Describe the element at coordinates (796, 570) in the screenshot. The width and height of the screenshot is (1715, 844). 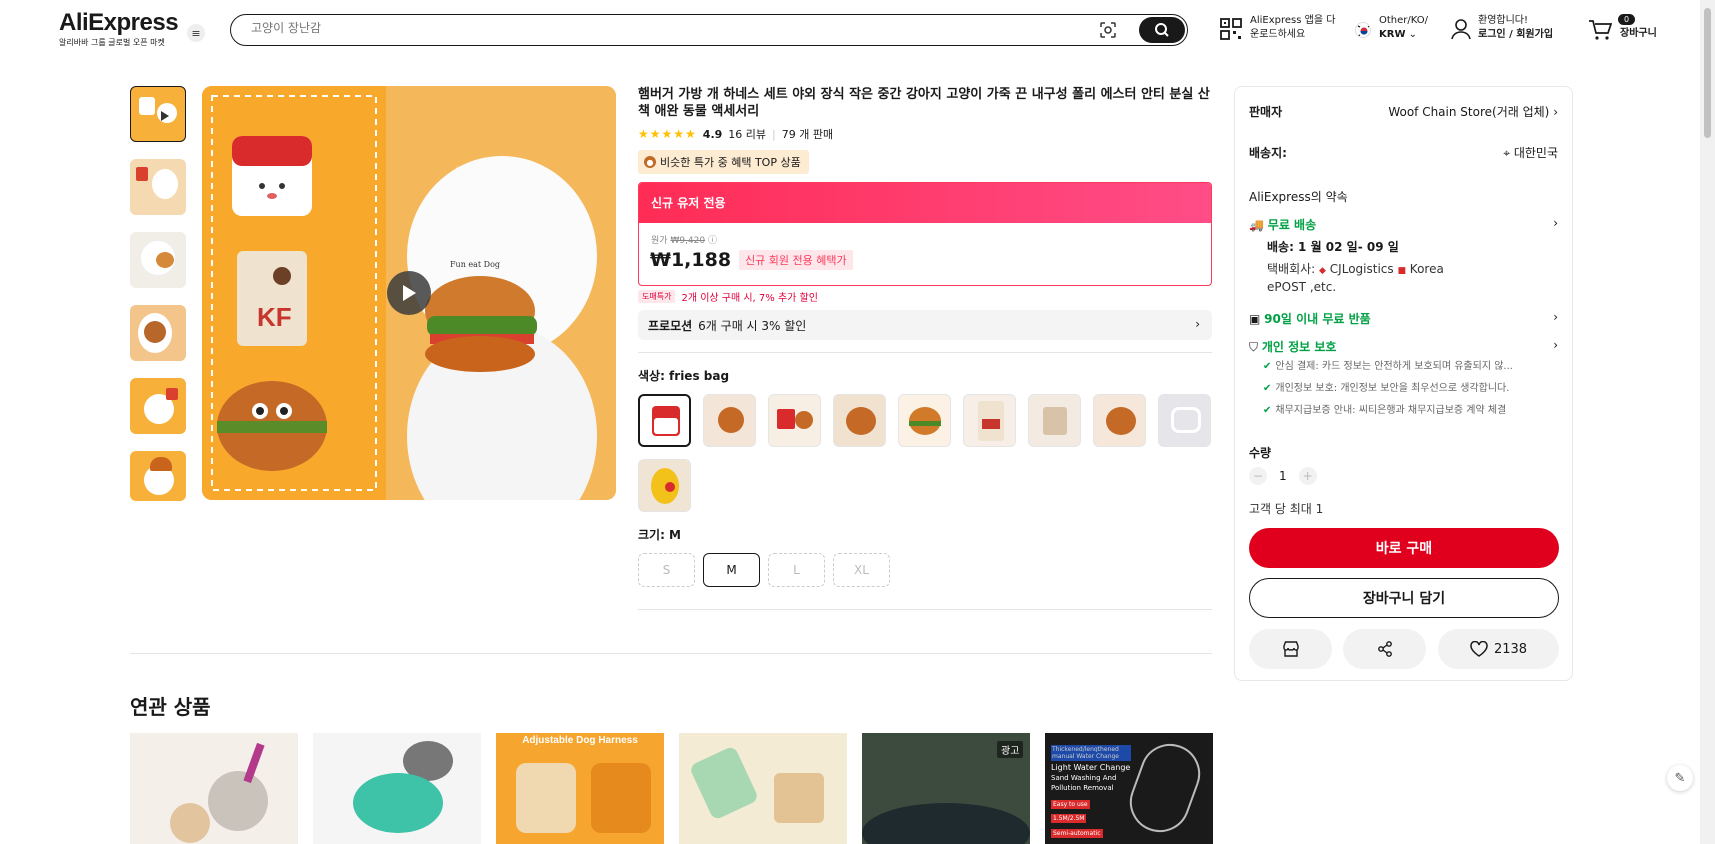
I see `size-l: L` at that location.